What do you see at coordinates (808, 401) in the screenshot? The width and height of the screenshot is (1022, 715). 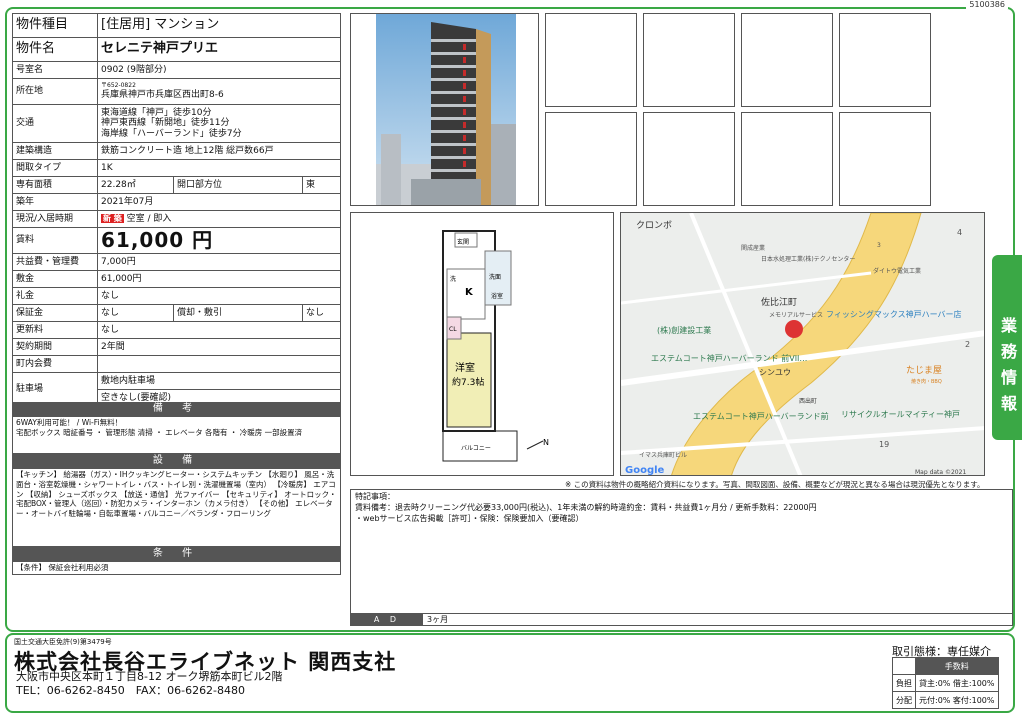 I see `map-label: 西出町` at bounding box center [808, 401].